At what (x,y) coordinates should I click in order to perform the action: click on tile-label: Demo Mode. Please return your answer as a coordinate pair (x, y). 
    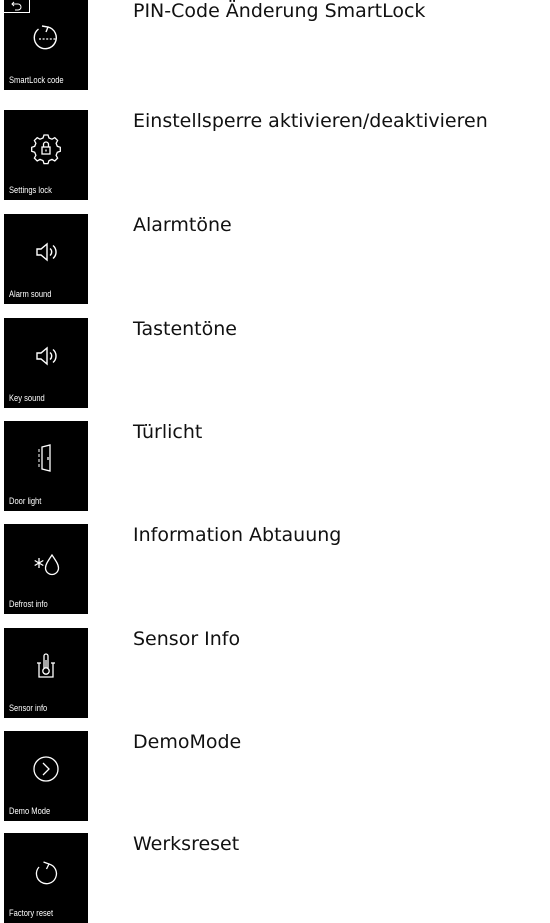
    Looking at the image, I should click on (30, 811).